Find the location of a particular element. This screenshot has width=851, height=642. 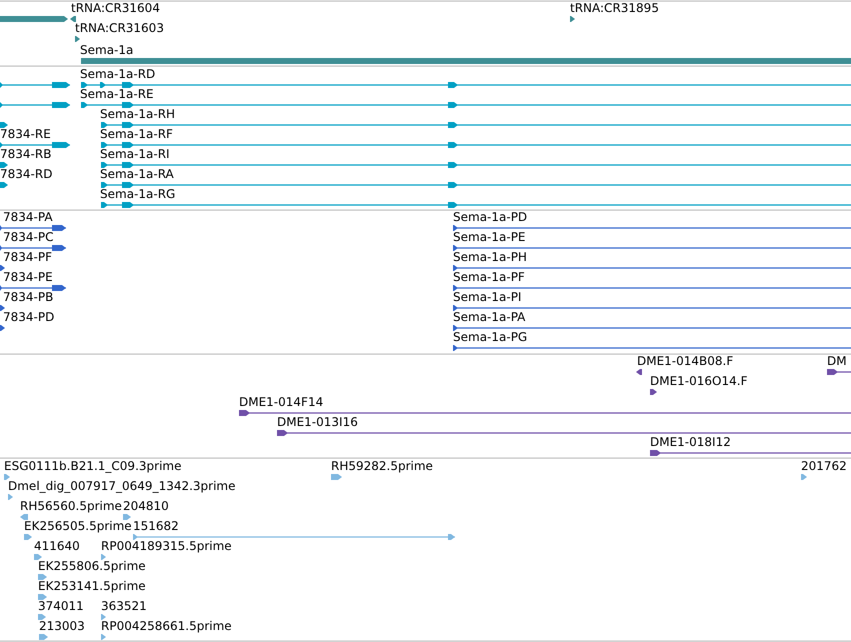

feature-label: 201762 is located at coordinates (824, 466).